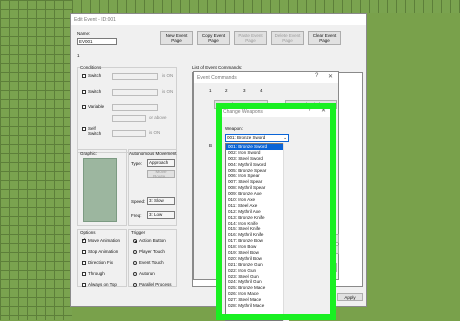  Describe the element at coordinates (135, 107) in the screenshot. I see `variable-field` at that location.